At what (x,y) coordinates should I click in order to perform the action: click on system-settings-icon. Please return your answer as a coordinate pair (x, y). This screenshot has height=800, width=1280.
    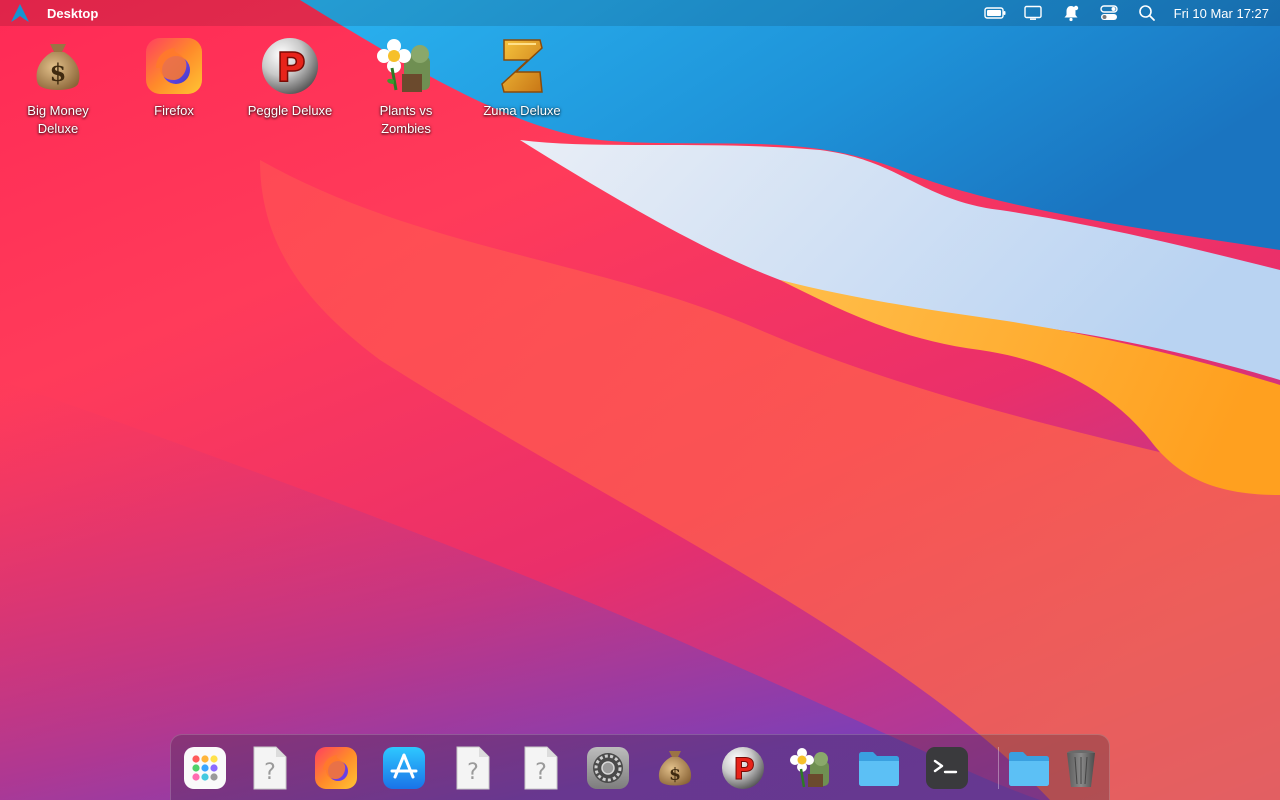
    Looking at the image, I should click on (608, 768).